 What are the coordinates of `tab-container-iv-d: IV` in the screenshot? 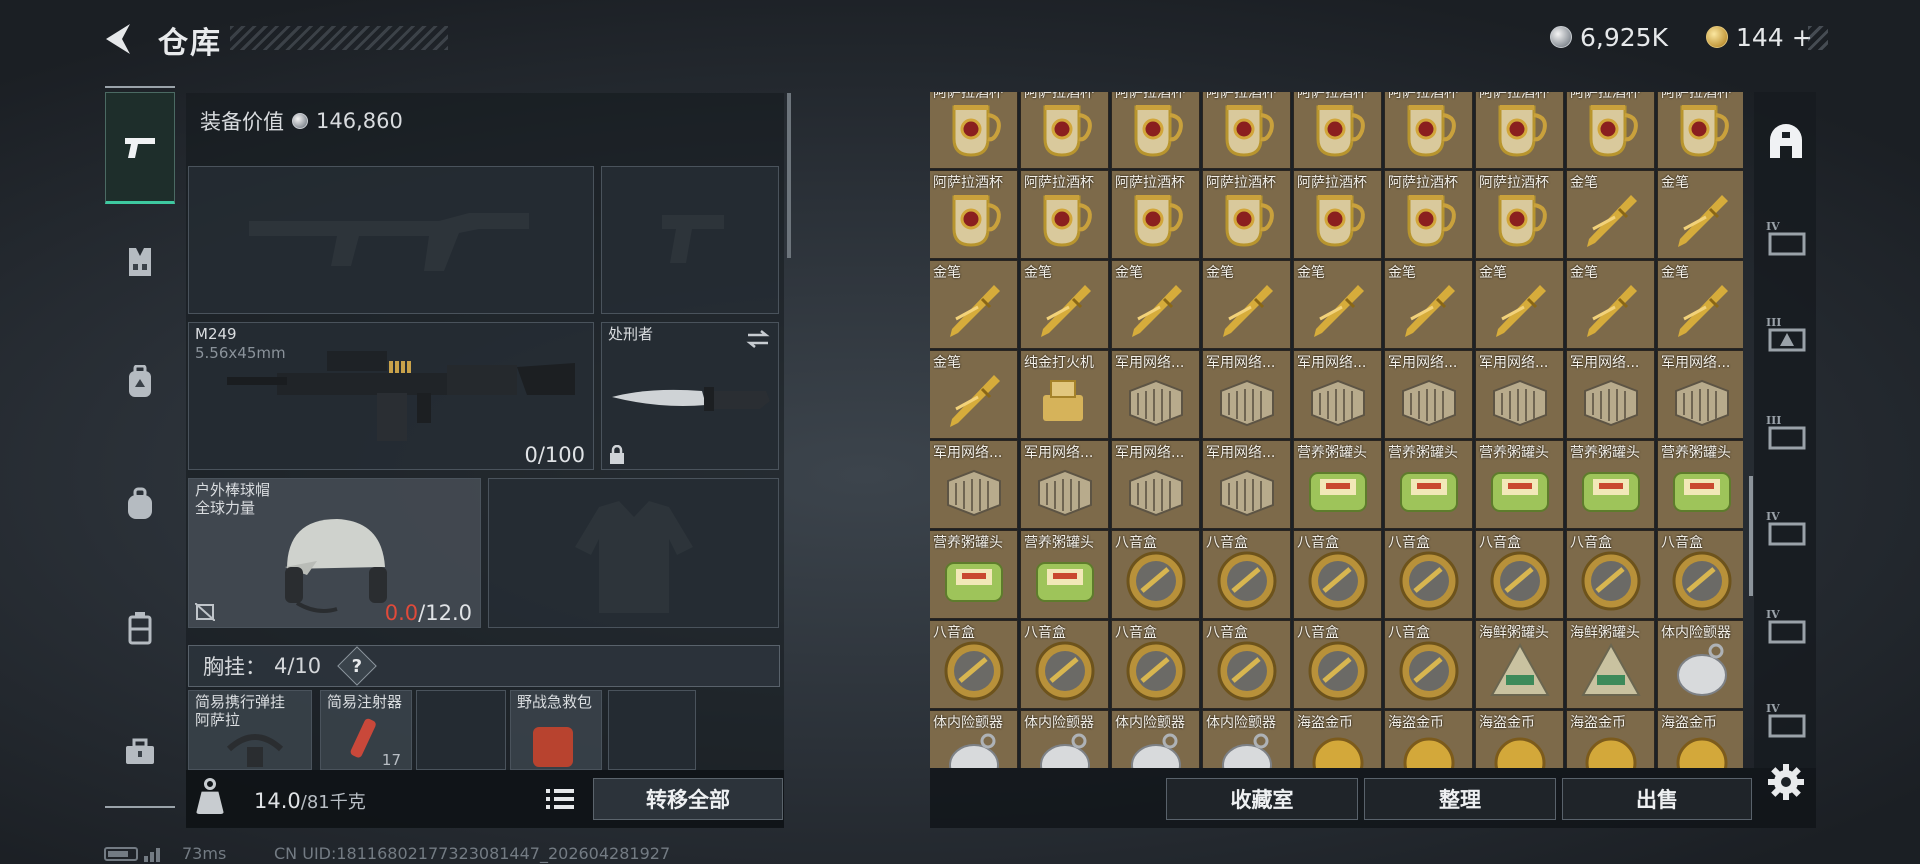 It's located at (1786, 720).